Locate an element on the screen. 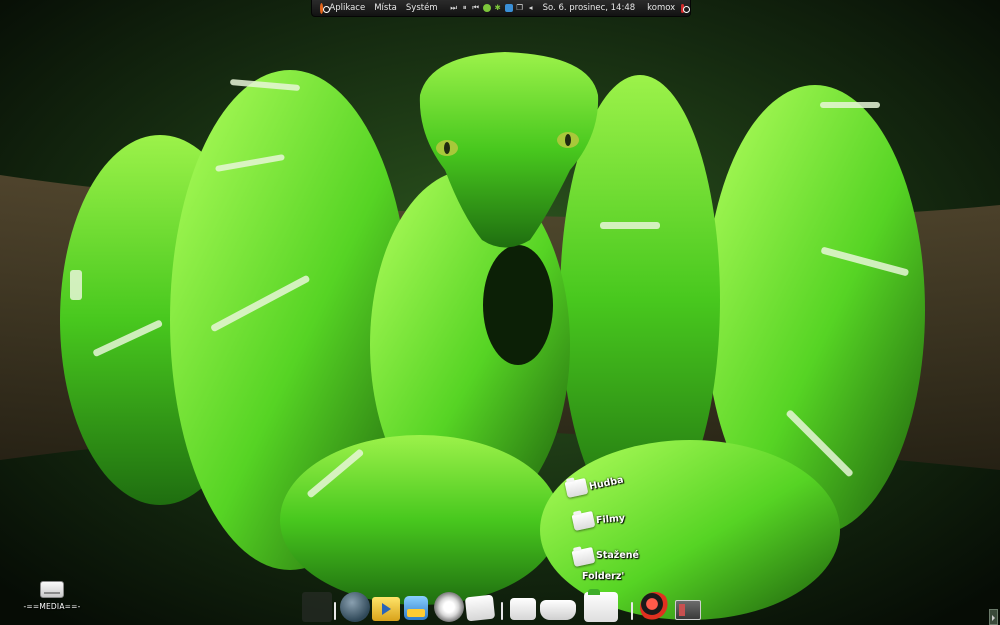 Image resolution: width=1000 pixels, height=625 pixels. folder-label: Filmy is located at coordinates (610, 519).